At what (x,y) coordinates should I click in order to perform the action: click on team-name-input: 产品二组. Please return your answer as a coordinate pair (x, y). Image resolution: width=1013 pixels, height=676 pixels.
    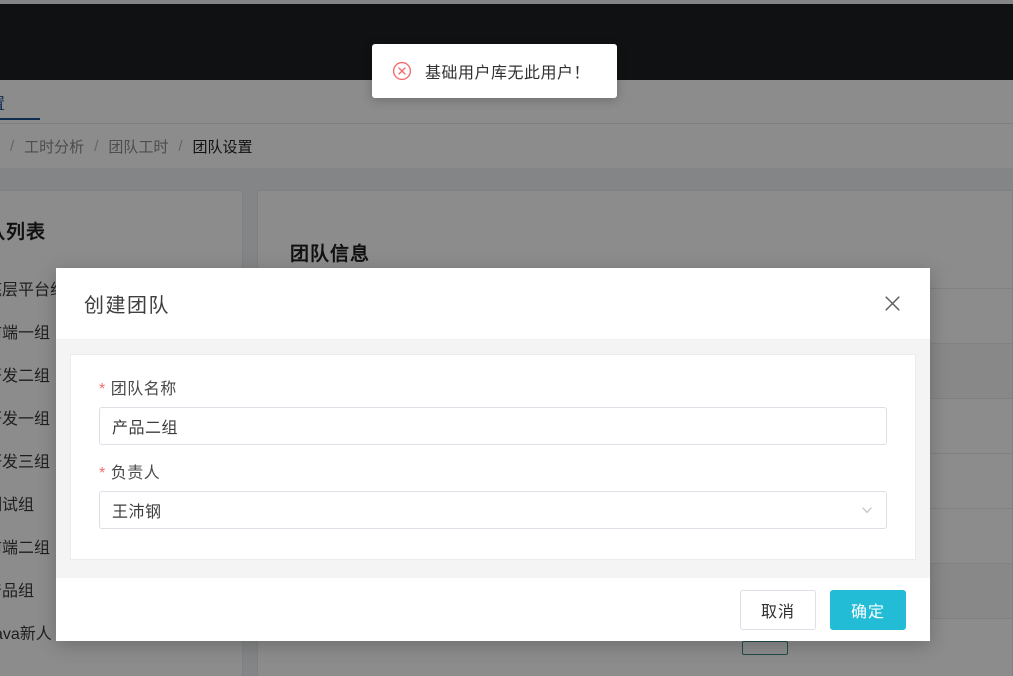
    Looking at the image, I should click on (493, 426).